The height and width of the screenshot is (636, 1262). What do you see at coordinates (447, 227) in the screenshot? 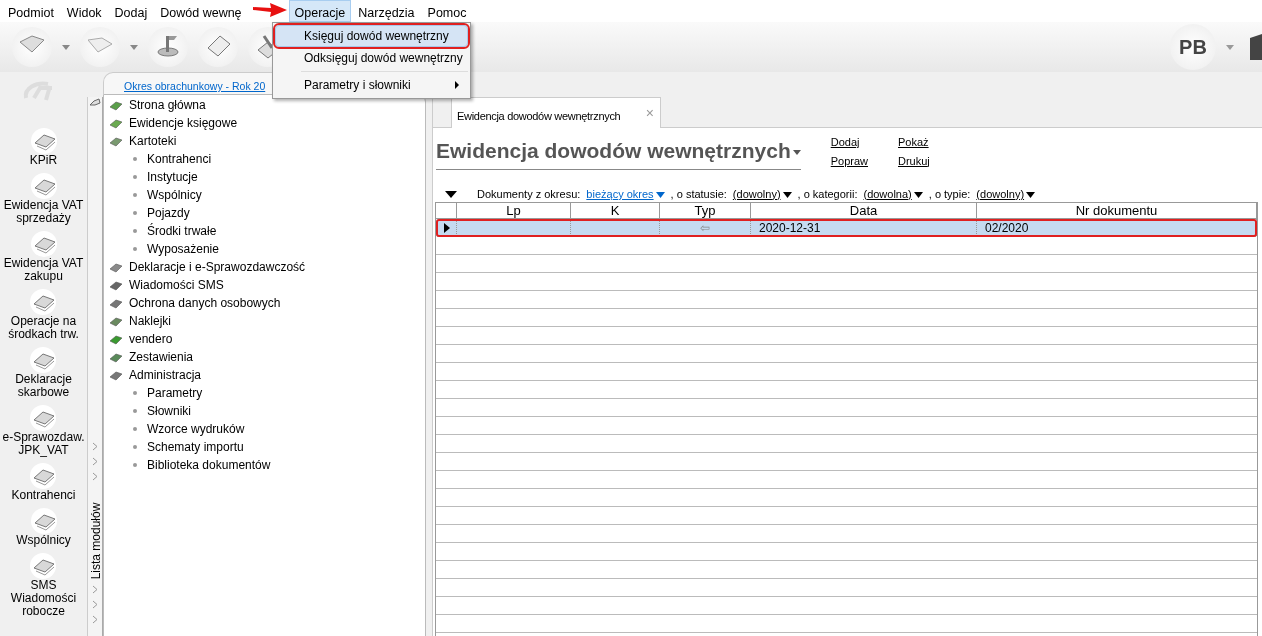
I see `row-pointer-icon` at bounding box center [447, 227].